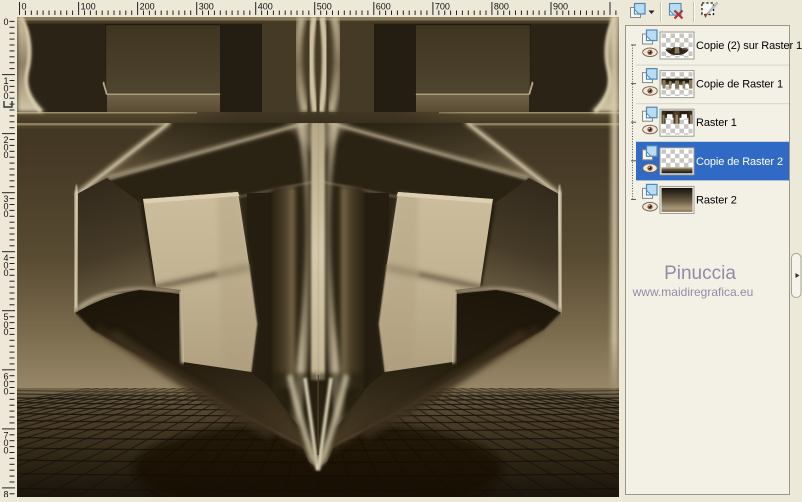 The width and height of the screenshot is (802, 502). Describe the element at coordinates (88, 7) in the screenshot. I see `svg-text: 100` at that location.